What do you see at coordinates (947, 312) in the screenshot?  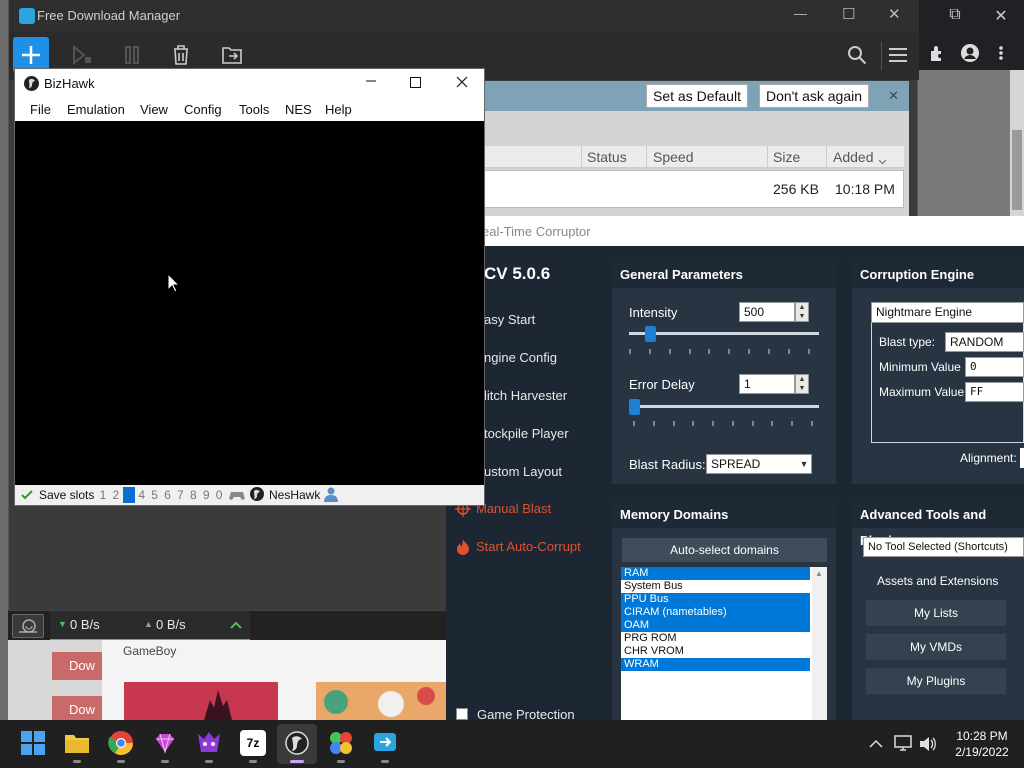 I see `engine-select: Nightmare Engine` at bounding box center [947, 312].